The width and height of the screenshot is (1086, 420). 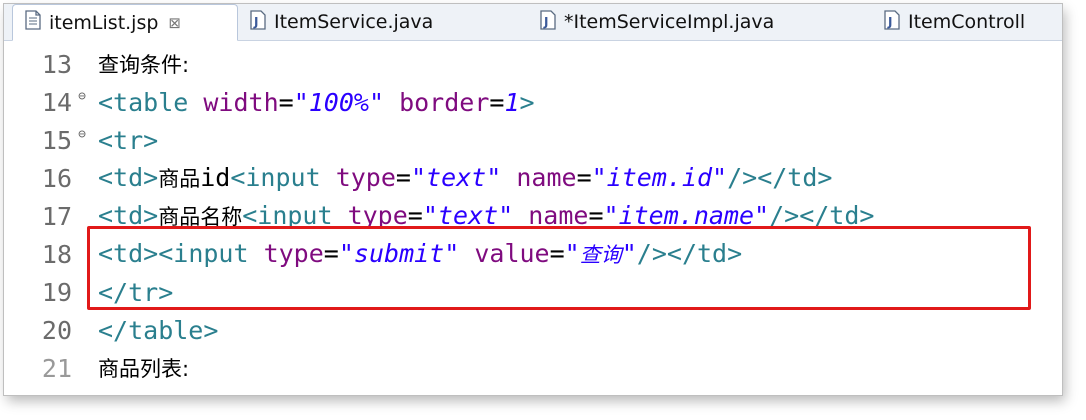 What do you see at coordinates (158, 330) in the screenshot?
I see `tag-close: </table>` at bounding box center [158, 330].